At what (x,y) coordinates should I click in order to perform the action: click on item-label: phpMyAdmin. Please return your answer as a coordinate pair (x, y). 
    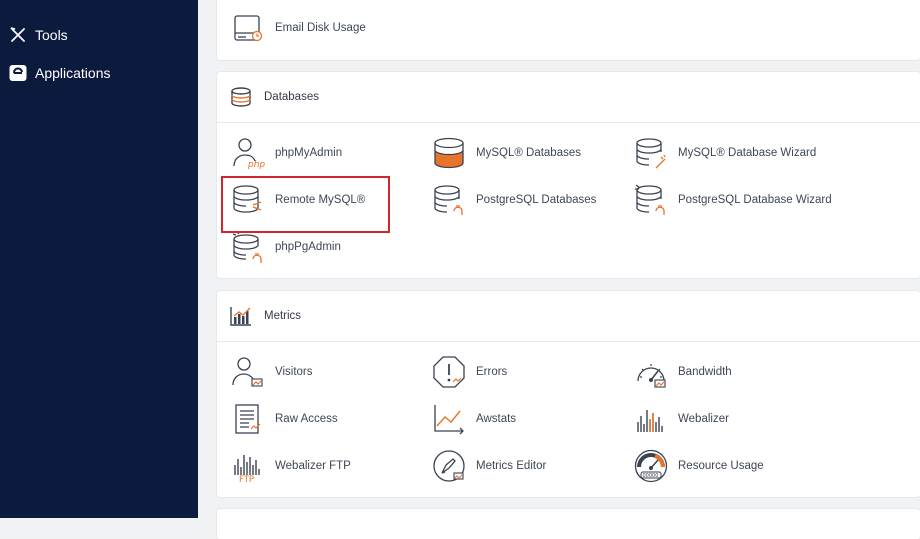
    Looking at the image, I should click on (309, 153).